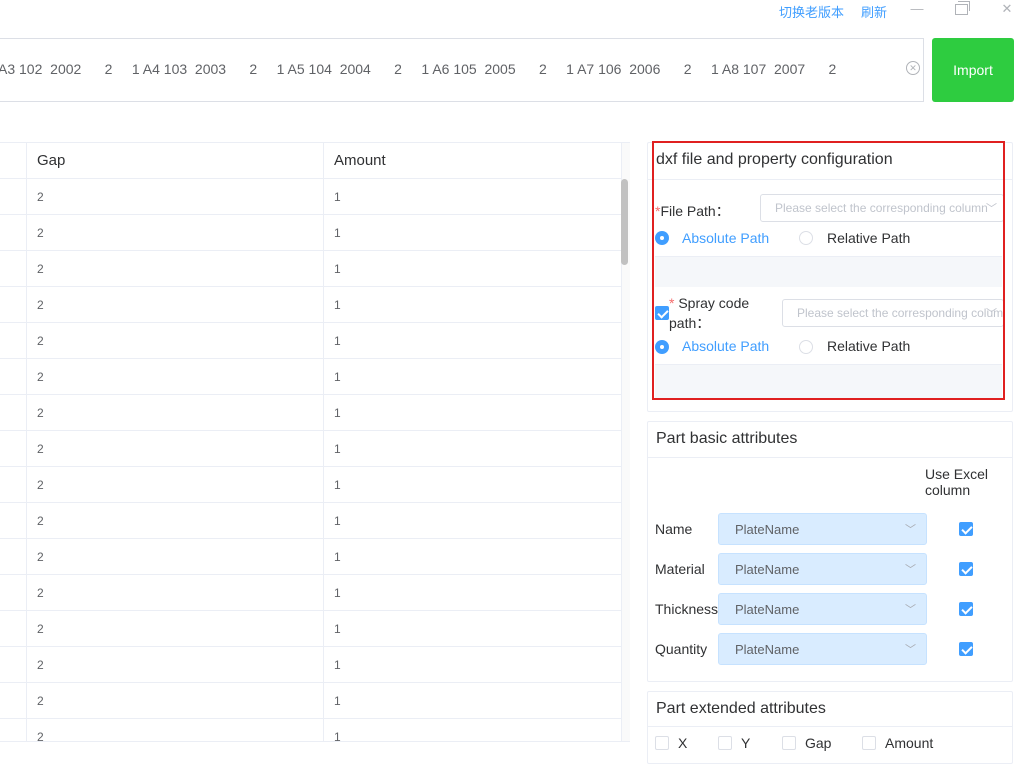 The height and width of the screenshot is (764, 1019). I want to click on material-label: Material, so click(680, 569).